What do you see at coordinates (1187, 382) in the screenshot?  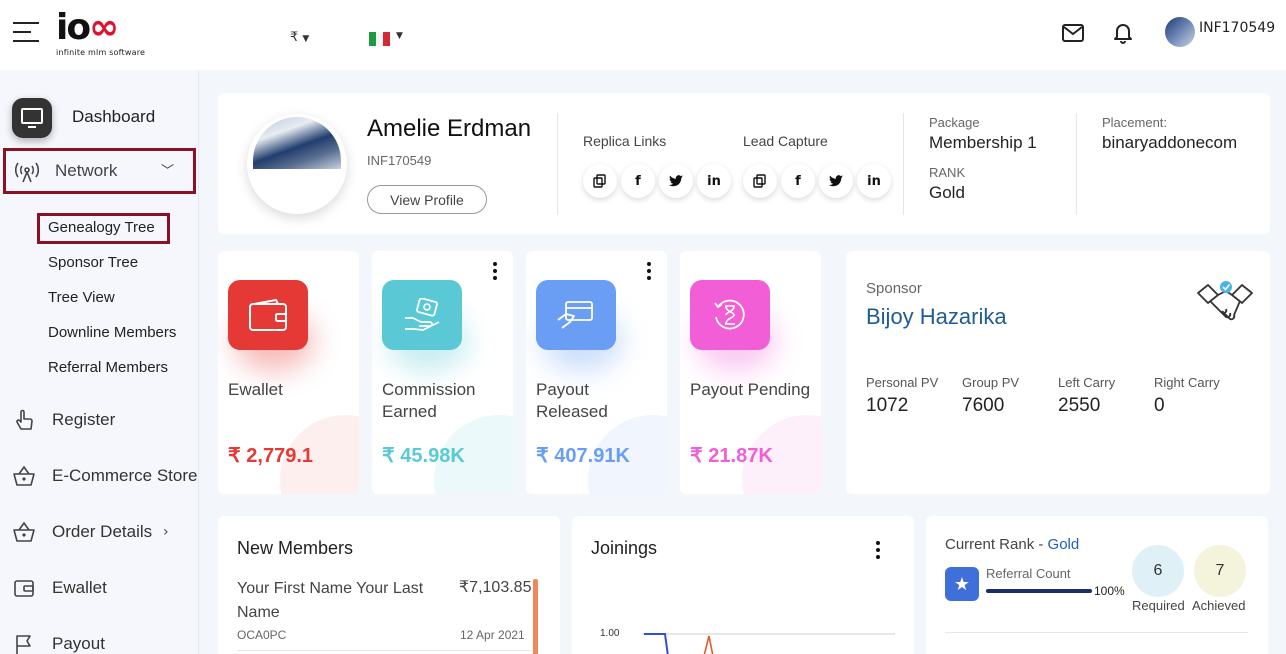 I see `right-carry-label: Right Carry` at bounding box center [1187, 382].